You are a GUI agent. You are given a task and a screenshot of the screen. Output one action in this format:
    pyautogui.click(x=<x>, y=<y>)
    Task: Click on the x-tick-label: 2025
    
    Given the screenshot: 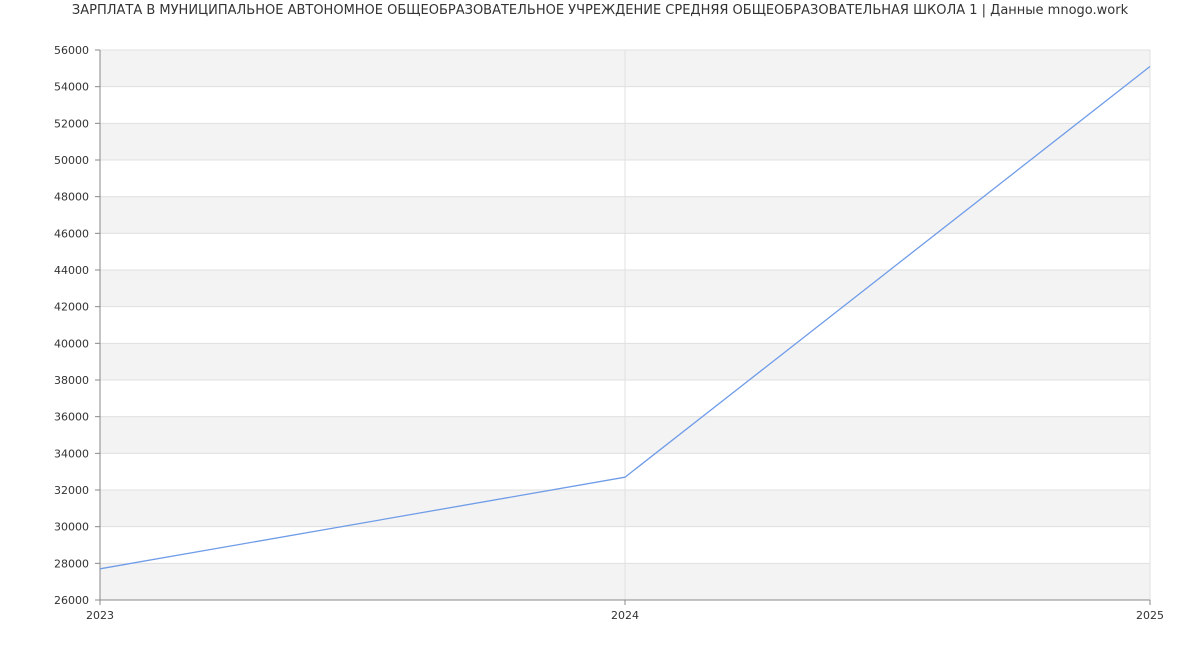 What is the action you would take?
    pyautogui.click(x=1150, y=615)
    